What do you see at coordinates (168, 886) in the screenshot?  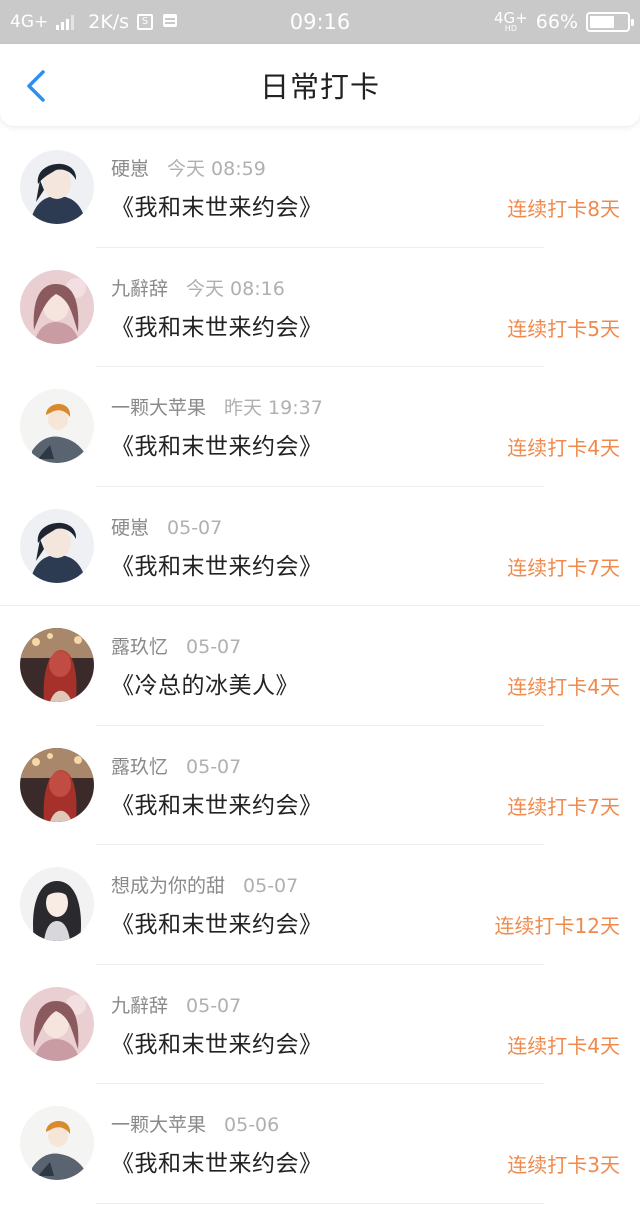 I see `username: 想成为你的甜` at bounding box center [168, 886].